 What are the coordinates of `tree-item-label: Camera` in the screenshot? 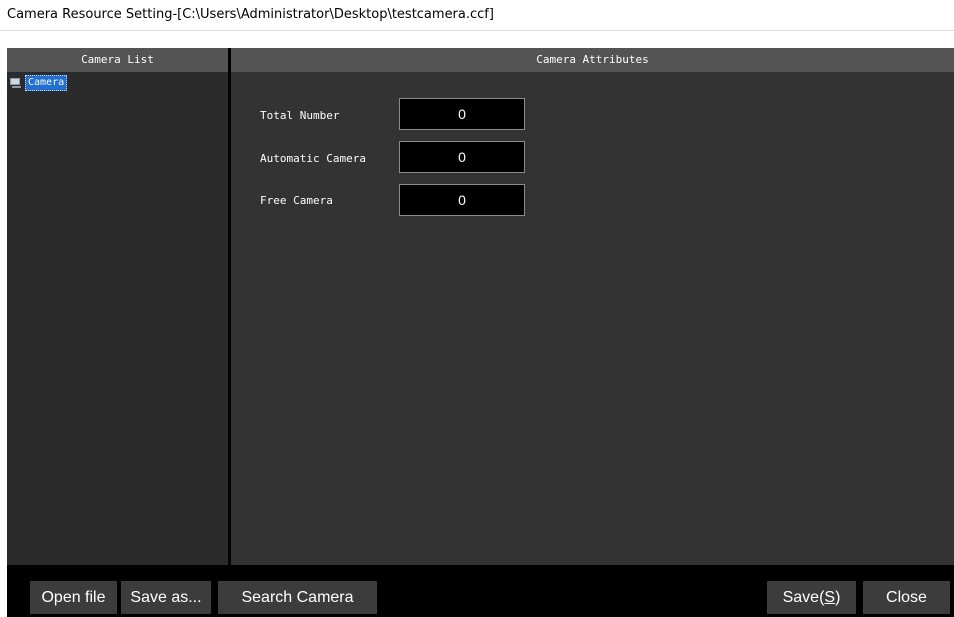 It's located at (46, 83).